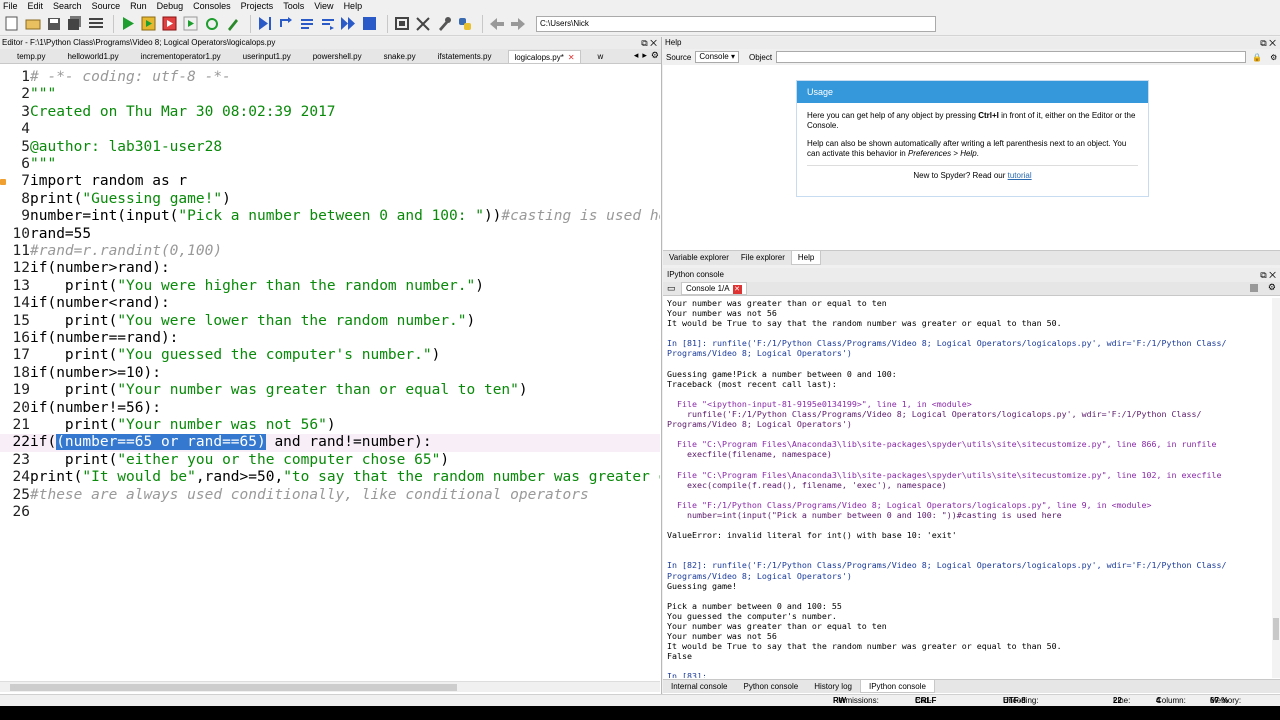  Describe the element at coordinates (11, 23) in the screenshot. I see `new-file-icon` at that location.